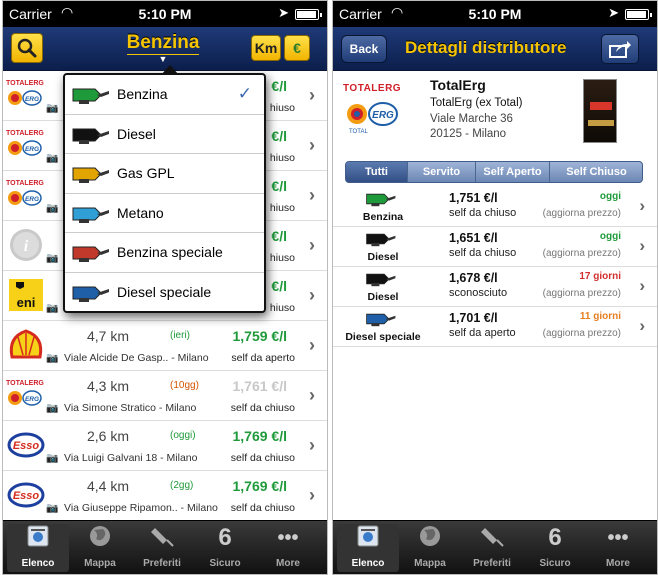 Image resolution: width=658 pixels, height=575 pixels. I want to click on segment-self-chiuso: Self Chiuso, so click(596, 172).